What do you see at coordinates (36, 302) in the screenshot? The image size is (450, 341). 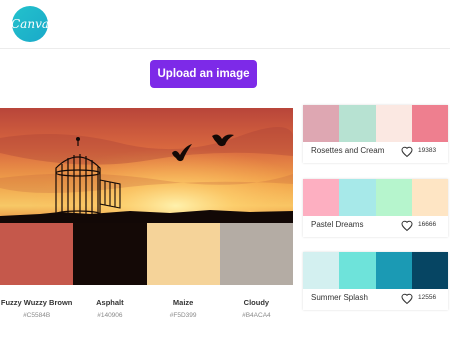 I see `color-name: Fuzzy Wuzzy Brown` at bounding box center [36, 302].